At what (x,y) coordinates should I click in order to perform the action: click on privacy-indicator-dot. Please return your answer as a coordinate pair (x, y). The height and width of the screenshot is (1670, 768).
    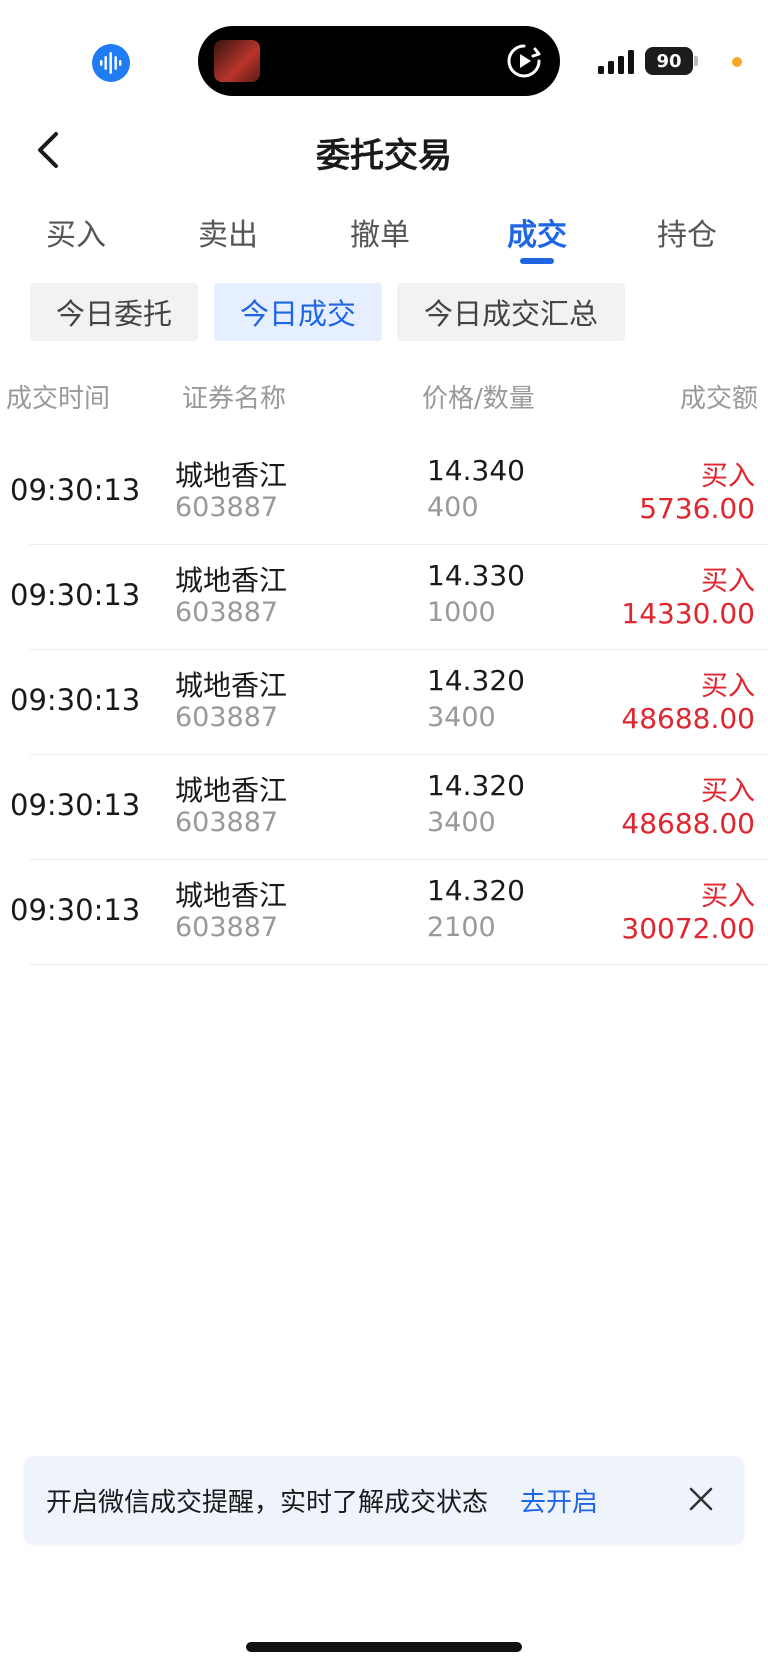
    Looking at the image, I should click on (737, 62).